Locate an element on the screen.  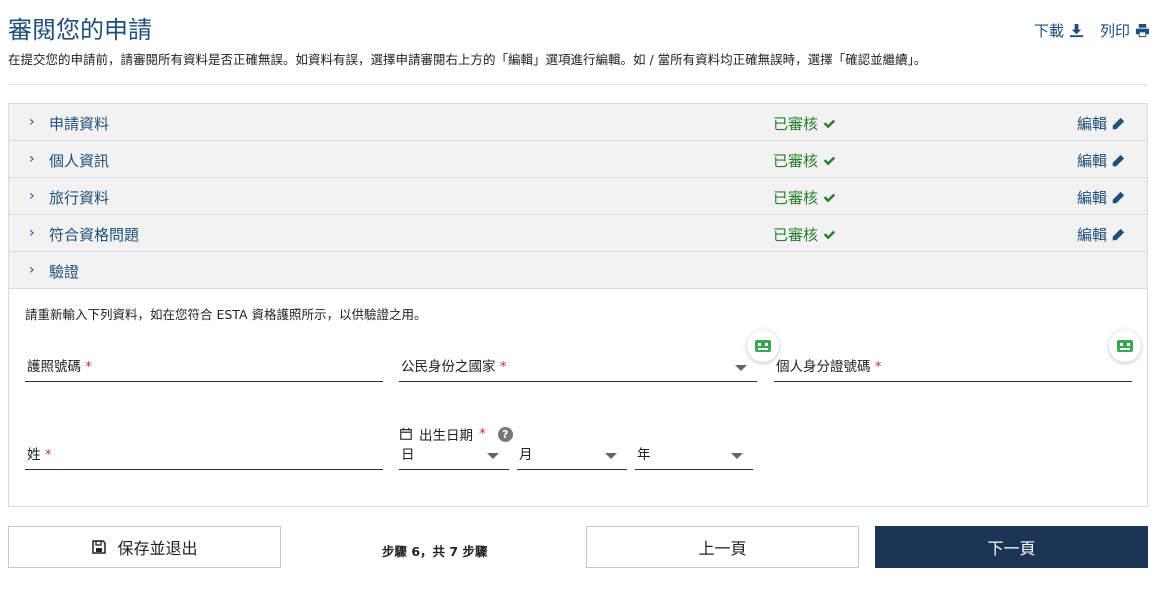
section-label: 驗證 is located at coordinates (64, 272).